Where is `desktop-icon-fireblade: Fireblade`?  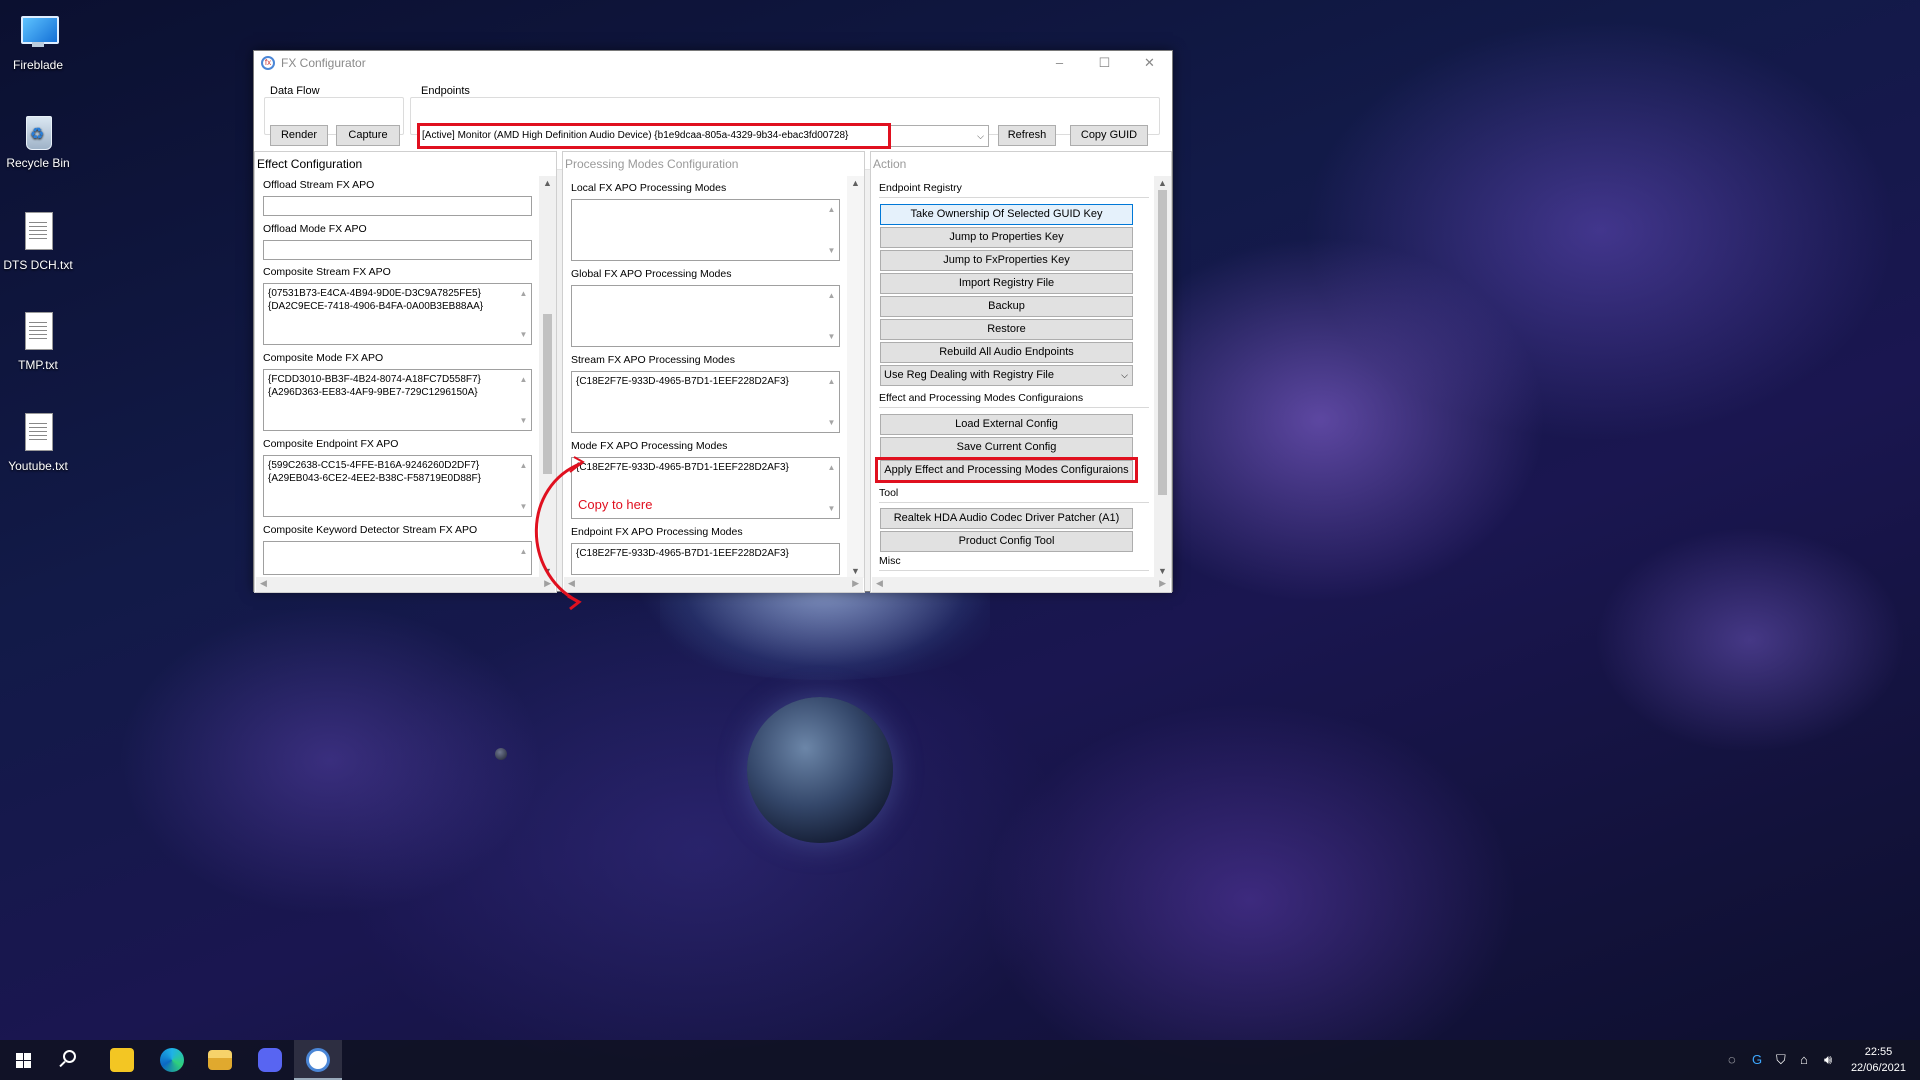 desktop-icon-fireblade: Fireblade is located at coordinates (38, 41).